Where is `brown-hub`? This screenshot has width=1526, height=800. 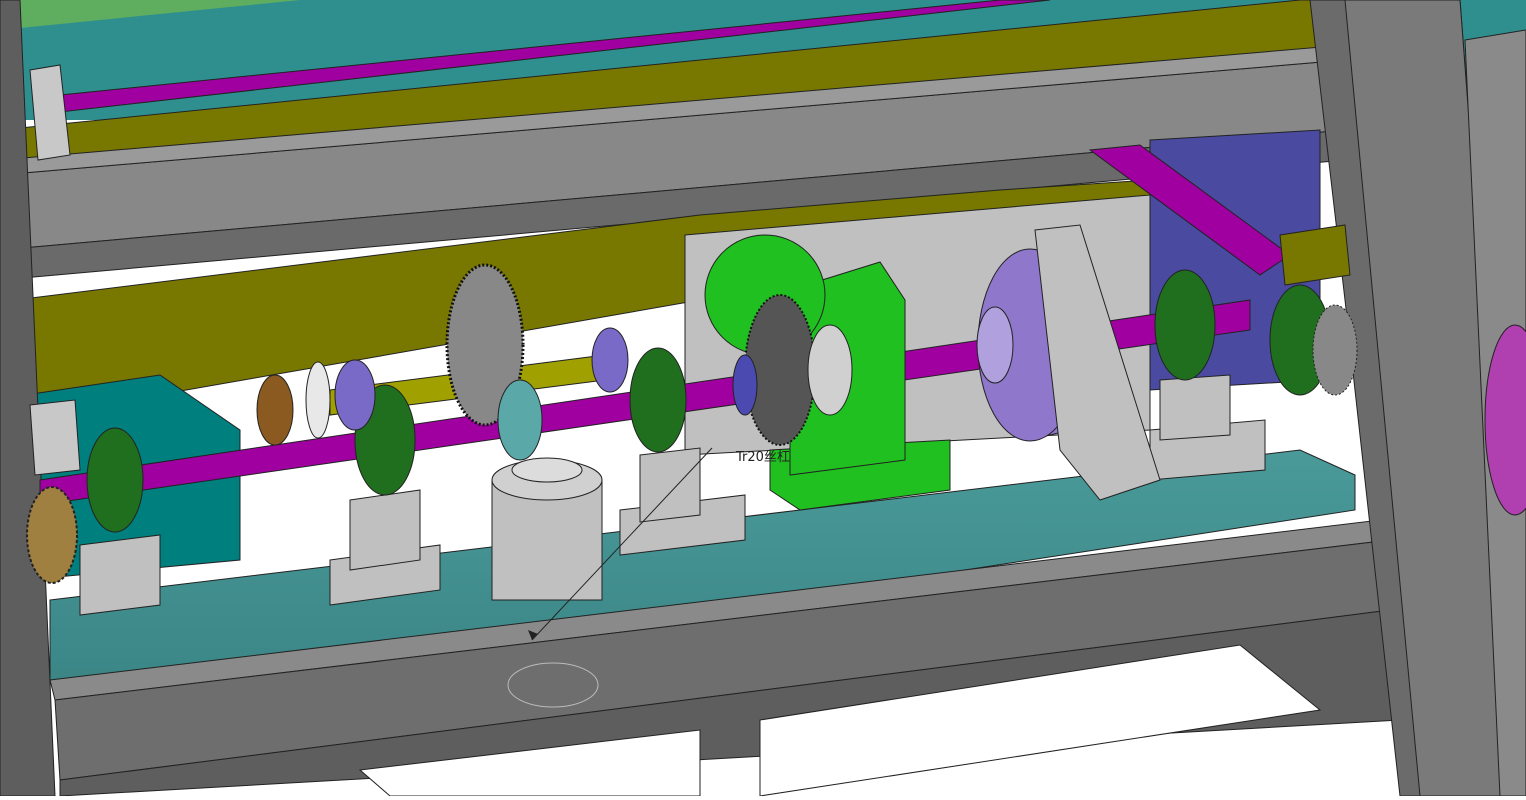
brown-hub is located at coordinates (275, 410).